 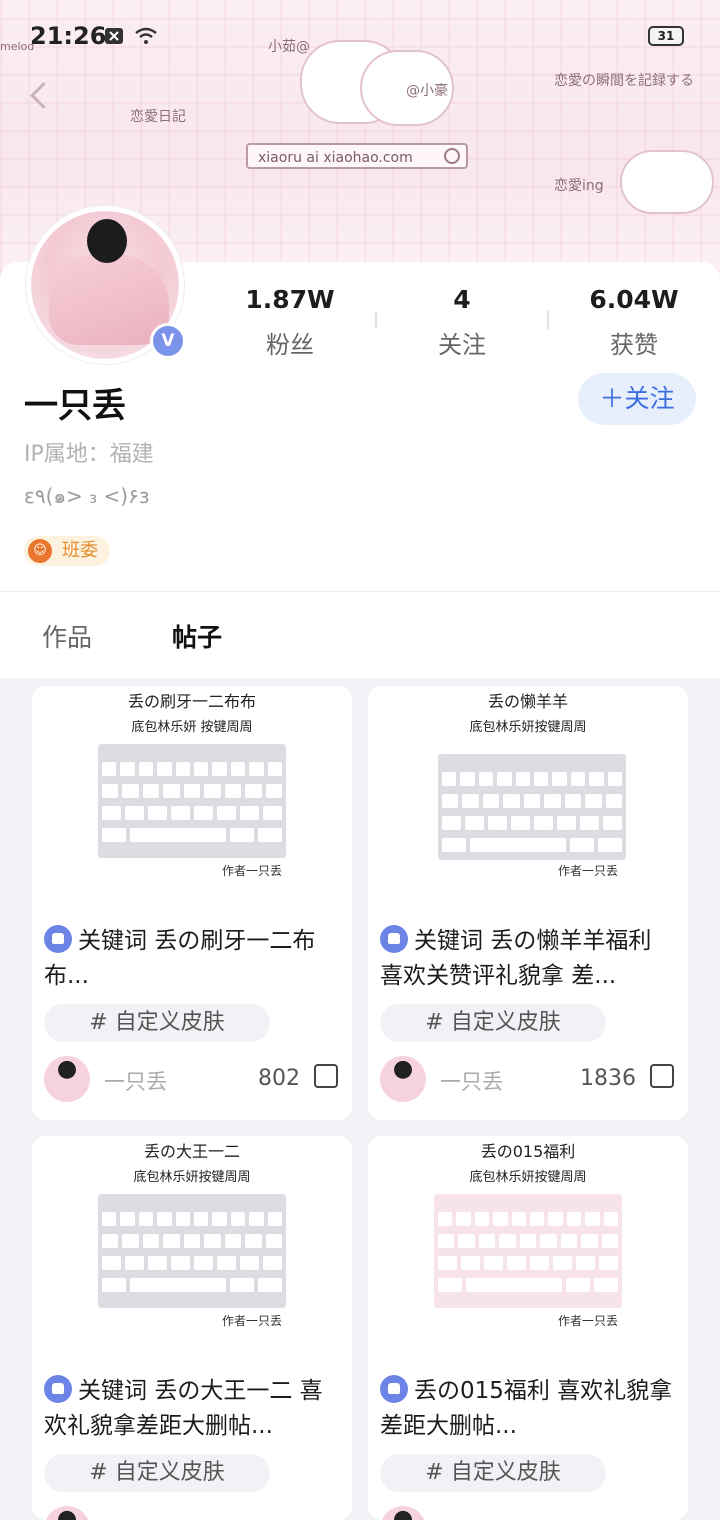 I want to click on status-bar: 21:26 31, so click(x=360, y=36).